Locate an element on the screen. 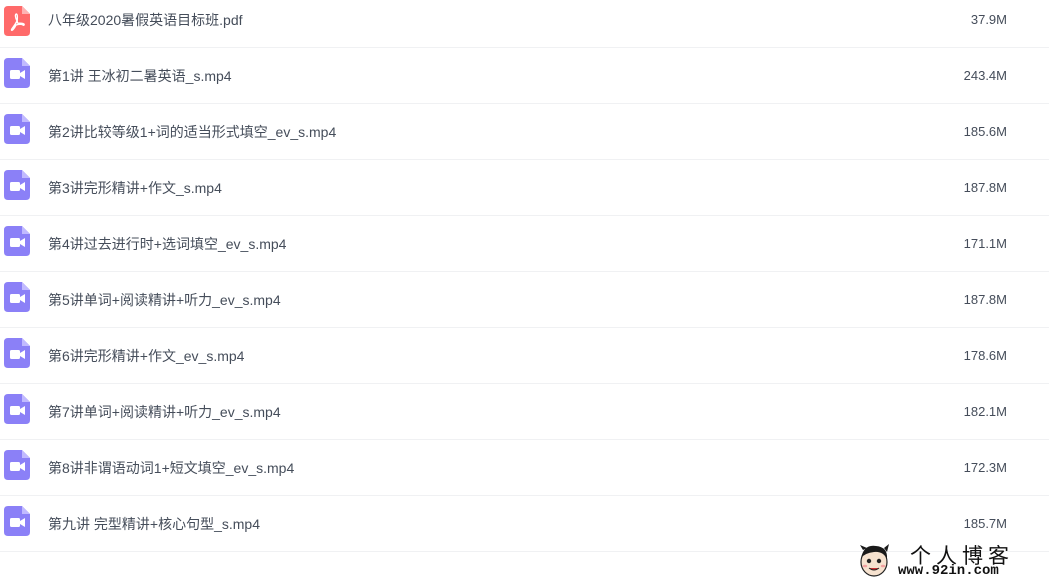 This screenshot has height=584, width=1049. file-row: 第6讲完形精讲+作文_ev_s.mp4 178.6M is located at coordinates (524, 356).